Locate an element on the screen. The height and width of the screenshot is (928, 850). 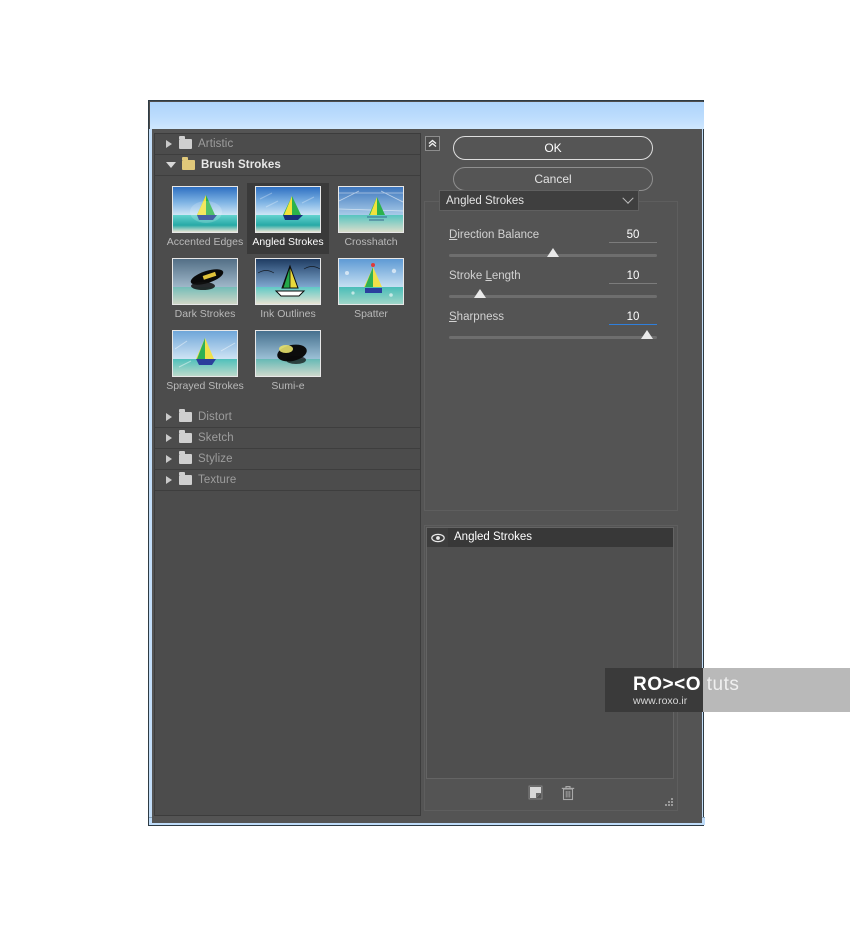
filter-label: Accented Edges is located at coordinates (205, 242).